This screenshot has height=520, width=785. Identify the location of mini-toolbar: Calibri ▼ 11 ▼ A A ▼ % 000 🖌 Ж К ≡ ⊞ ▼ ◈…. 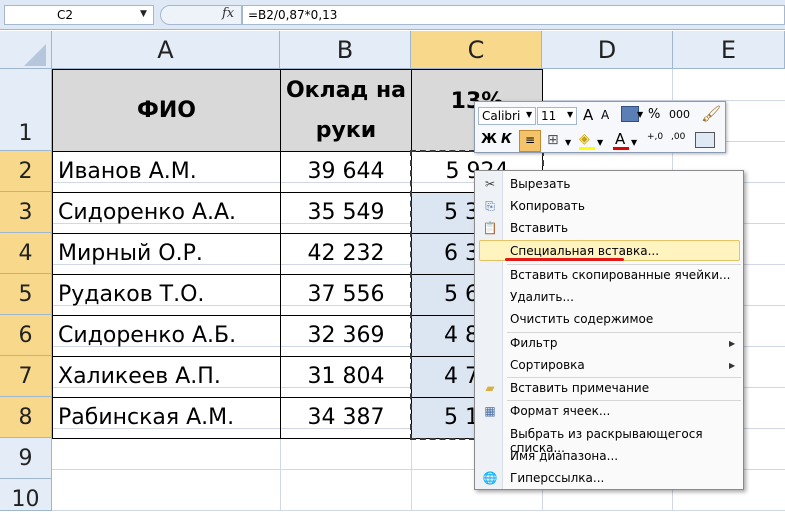
(600, 127).